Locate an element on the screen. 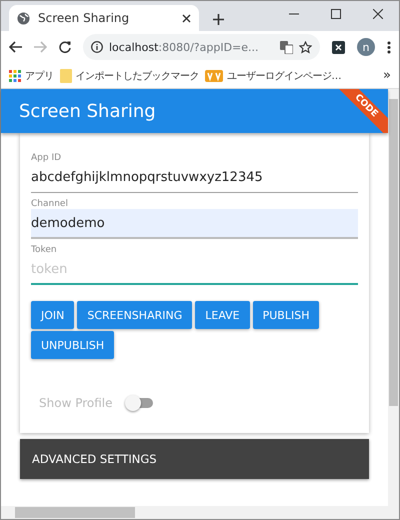 The width and height of the screenshot is (400, 520). translate-icon is located at coordinates (286, 47).